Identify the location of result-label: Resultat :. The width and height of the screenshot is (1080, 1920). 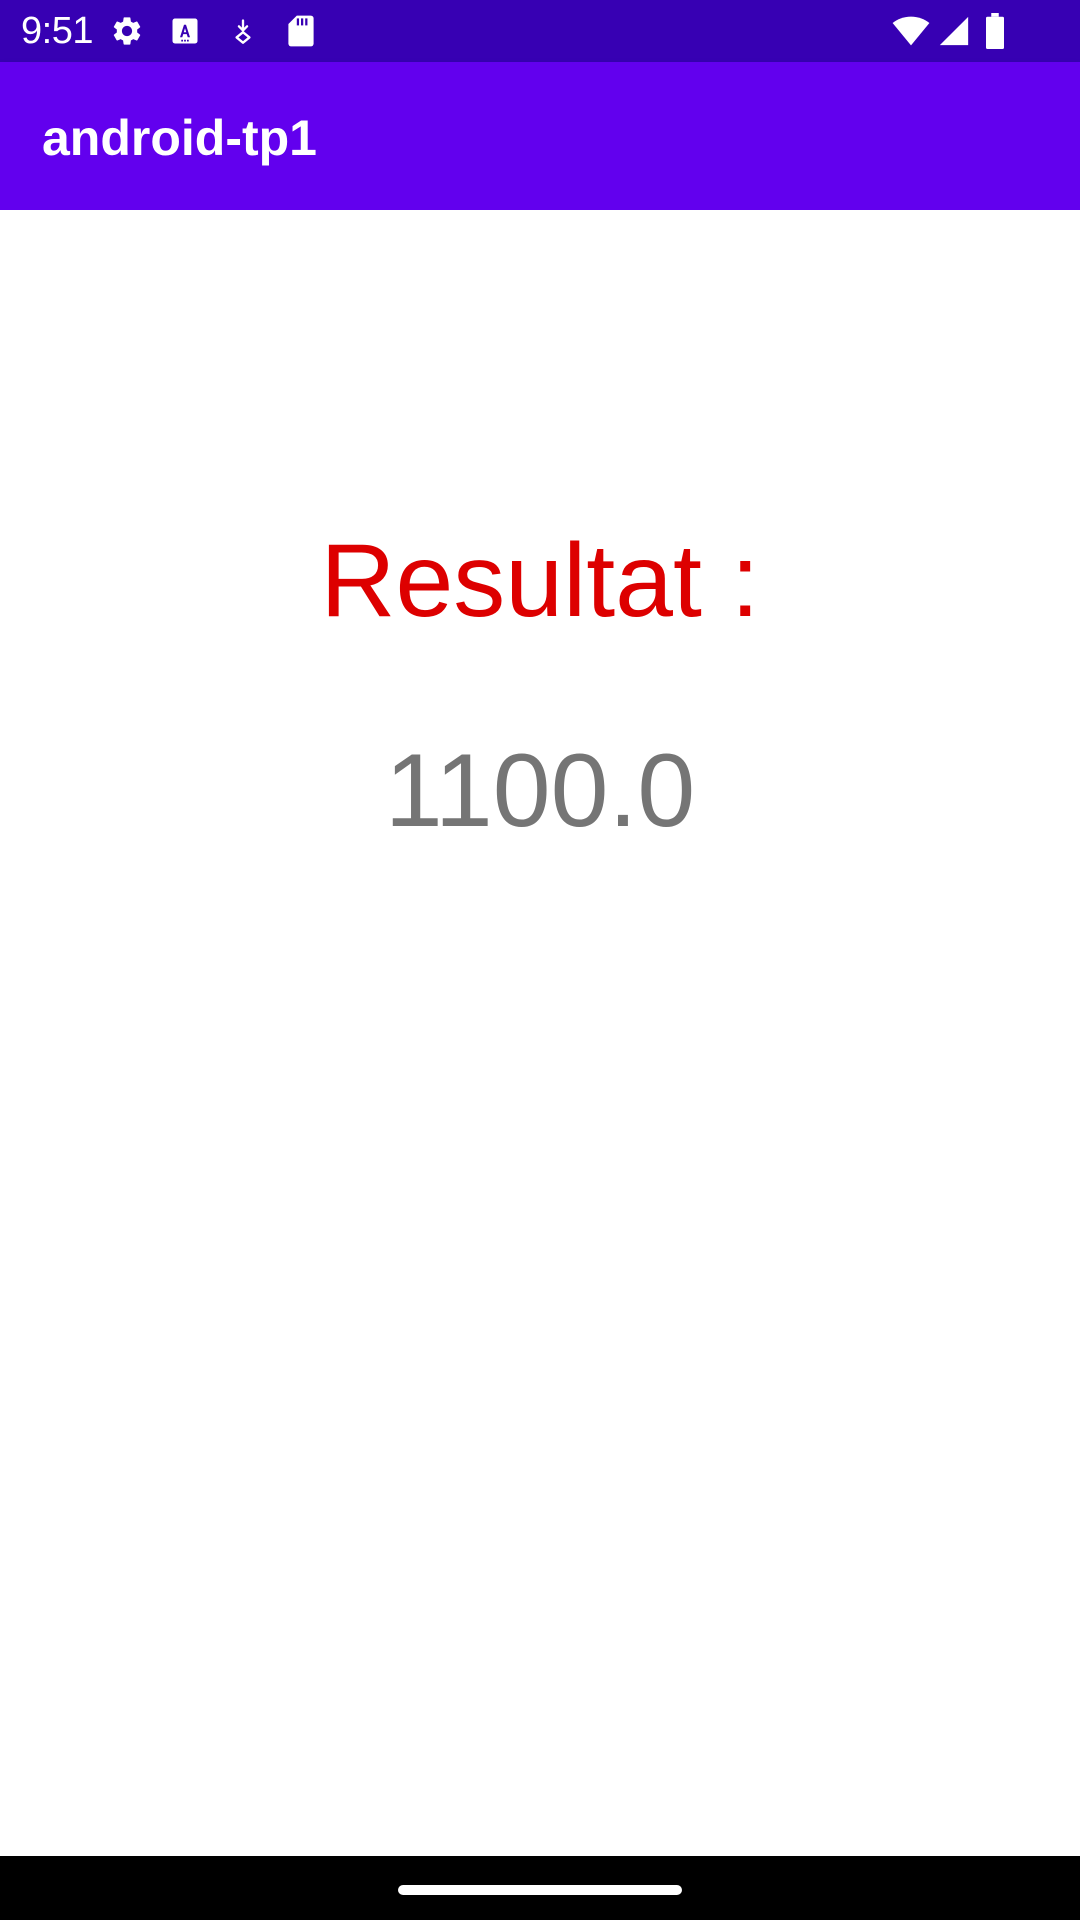
(540, 581).